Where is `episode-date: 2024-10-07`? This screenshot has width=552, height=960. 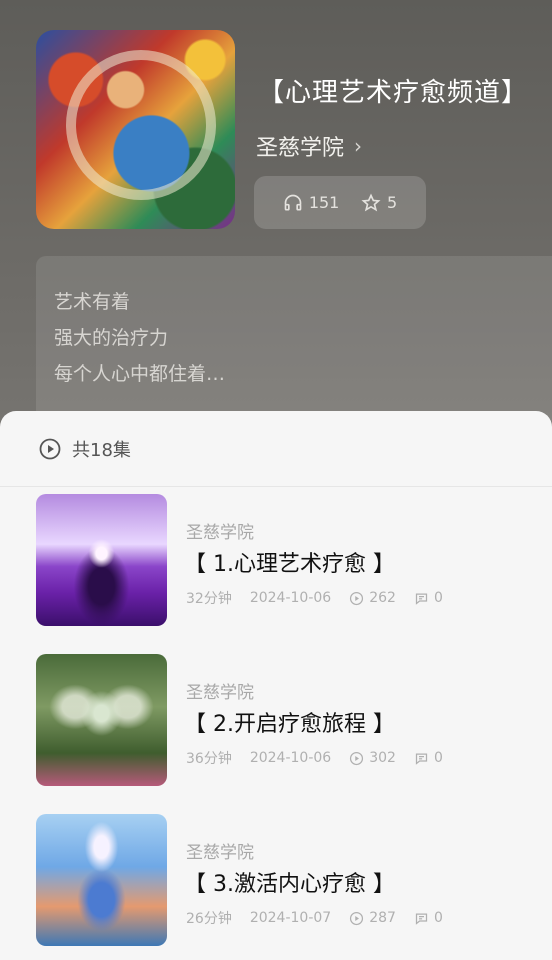
episode-date: 2024-10-07 is located at coordinates (290, 918).